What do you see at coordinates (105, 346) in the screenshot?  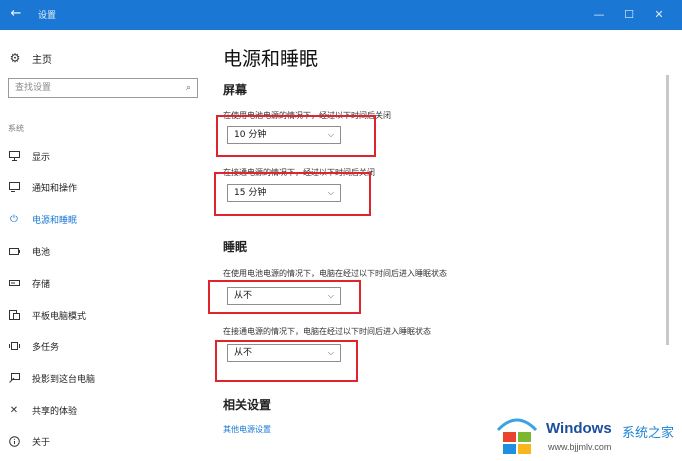 I see `sidebar-item-multitasking: 多任务` at bounding box center [105, 346].